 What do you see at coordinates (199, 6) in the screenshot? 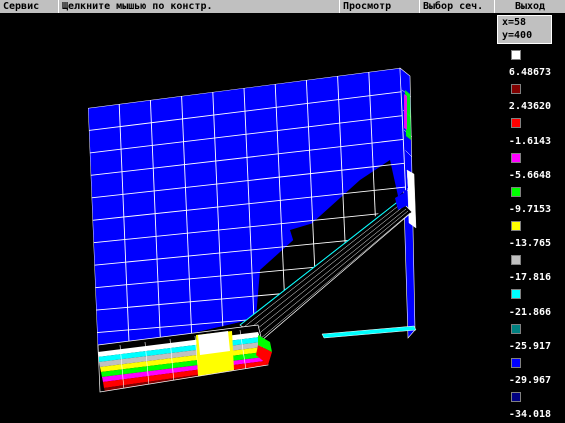
I see `status-hint: Щелкните мышью по констр.` at bounding box center [199, 6].